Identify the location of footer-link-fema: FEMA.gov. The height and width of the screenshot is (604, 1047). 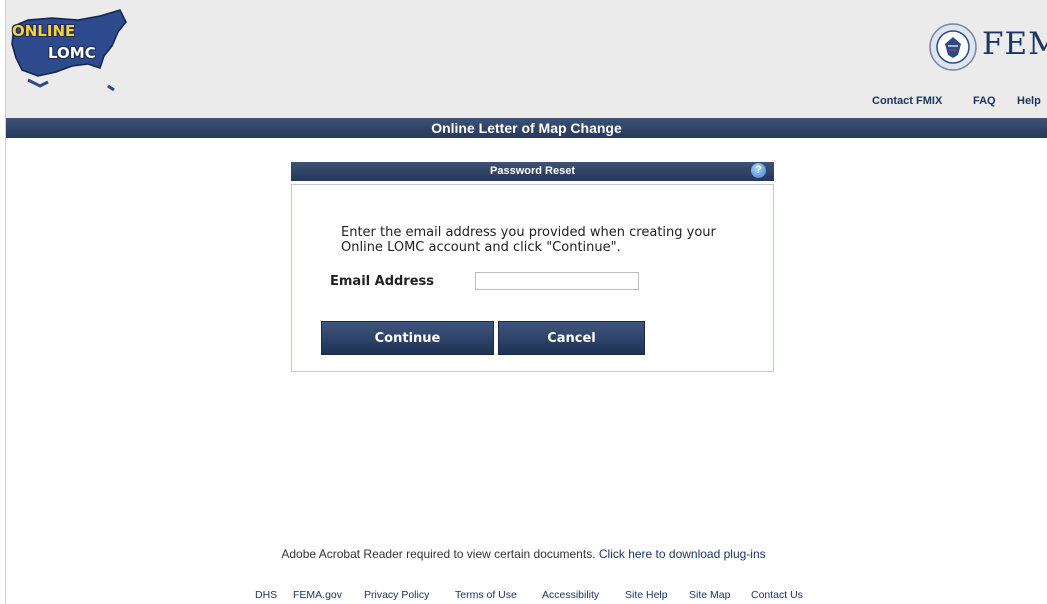
(317, 595).